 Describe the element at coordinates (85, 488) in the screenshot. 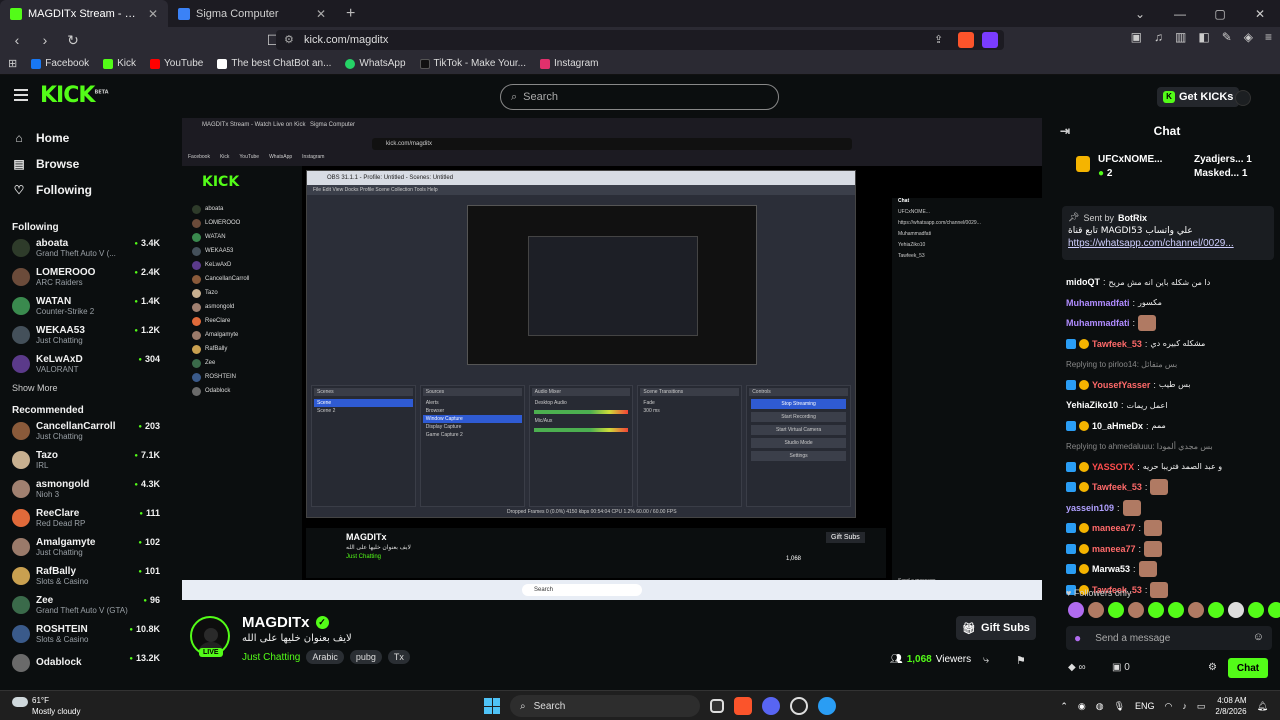

I see `channel-item: asmongoldNioh 3 4.3K` at that location.